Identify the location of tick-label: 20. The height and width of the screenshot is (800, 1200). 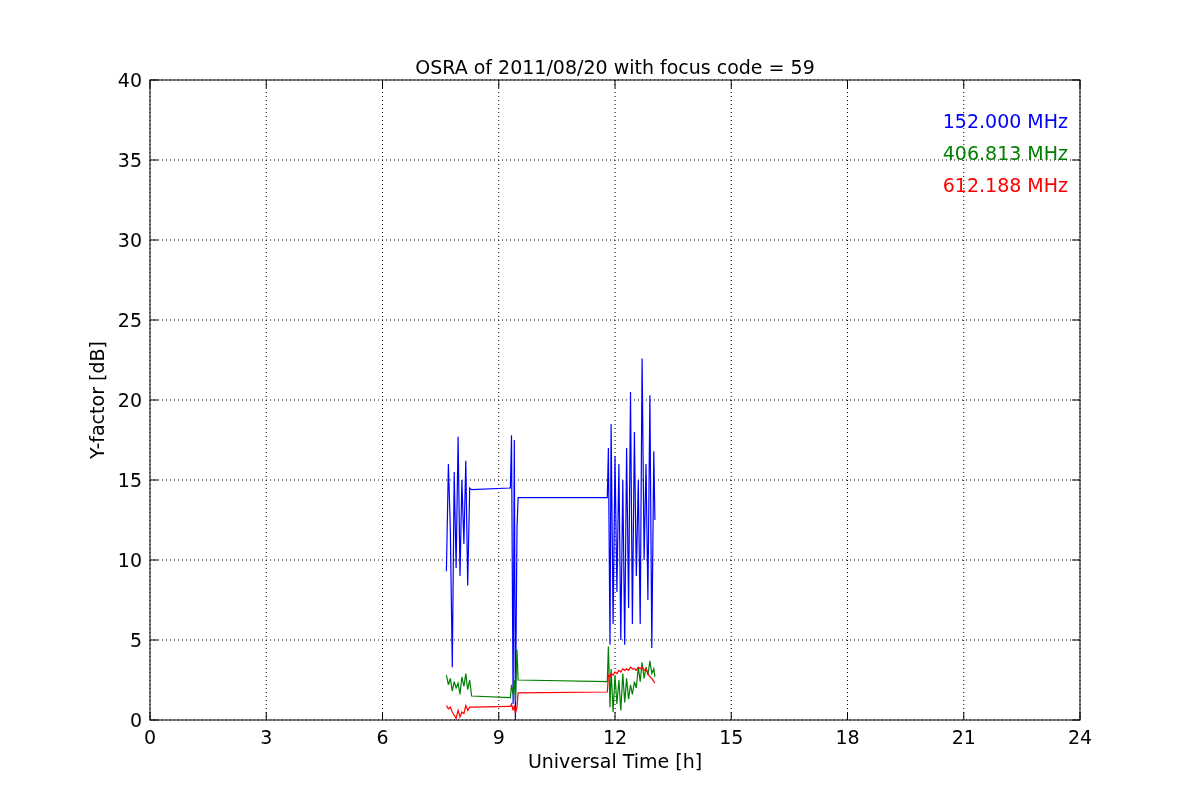
(129, 400).